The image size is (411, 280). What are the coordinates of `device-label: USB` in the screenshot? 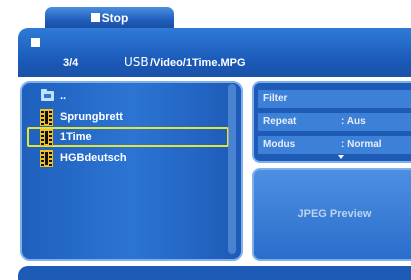 It's located at (136, 62).